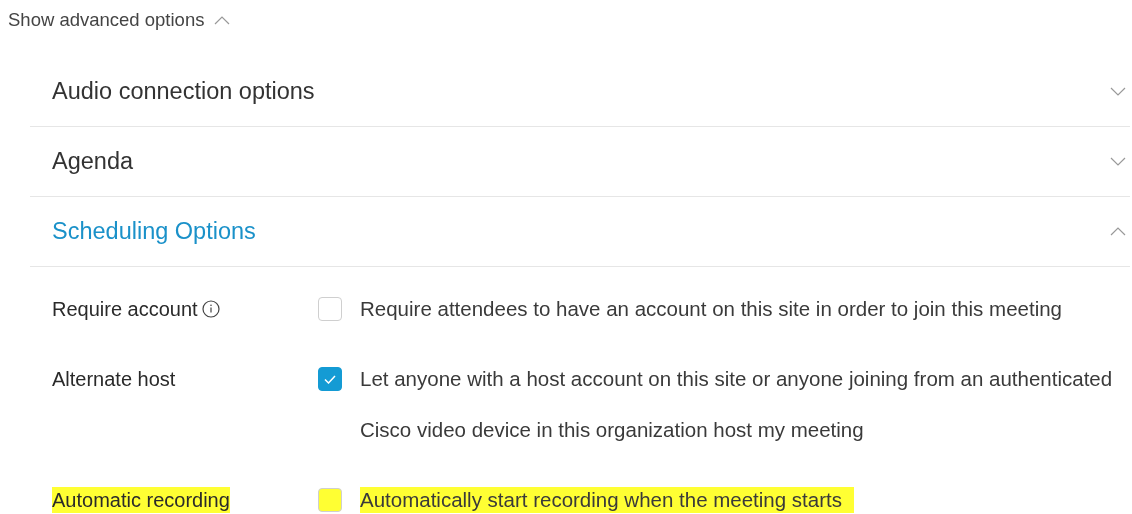  What do you see at coordinates (154, 231) in the screenshot?
I see `section-title: Scheduling Options` at bounding box center [154, 231].